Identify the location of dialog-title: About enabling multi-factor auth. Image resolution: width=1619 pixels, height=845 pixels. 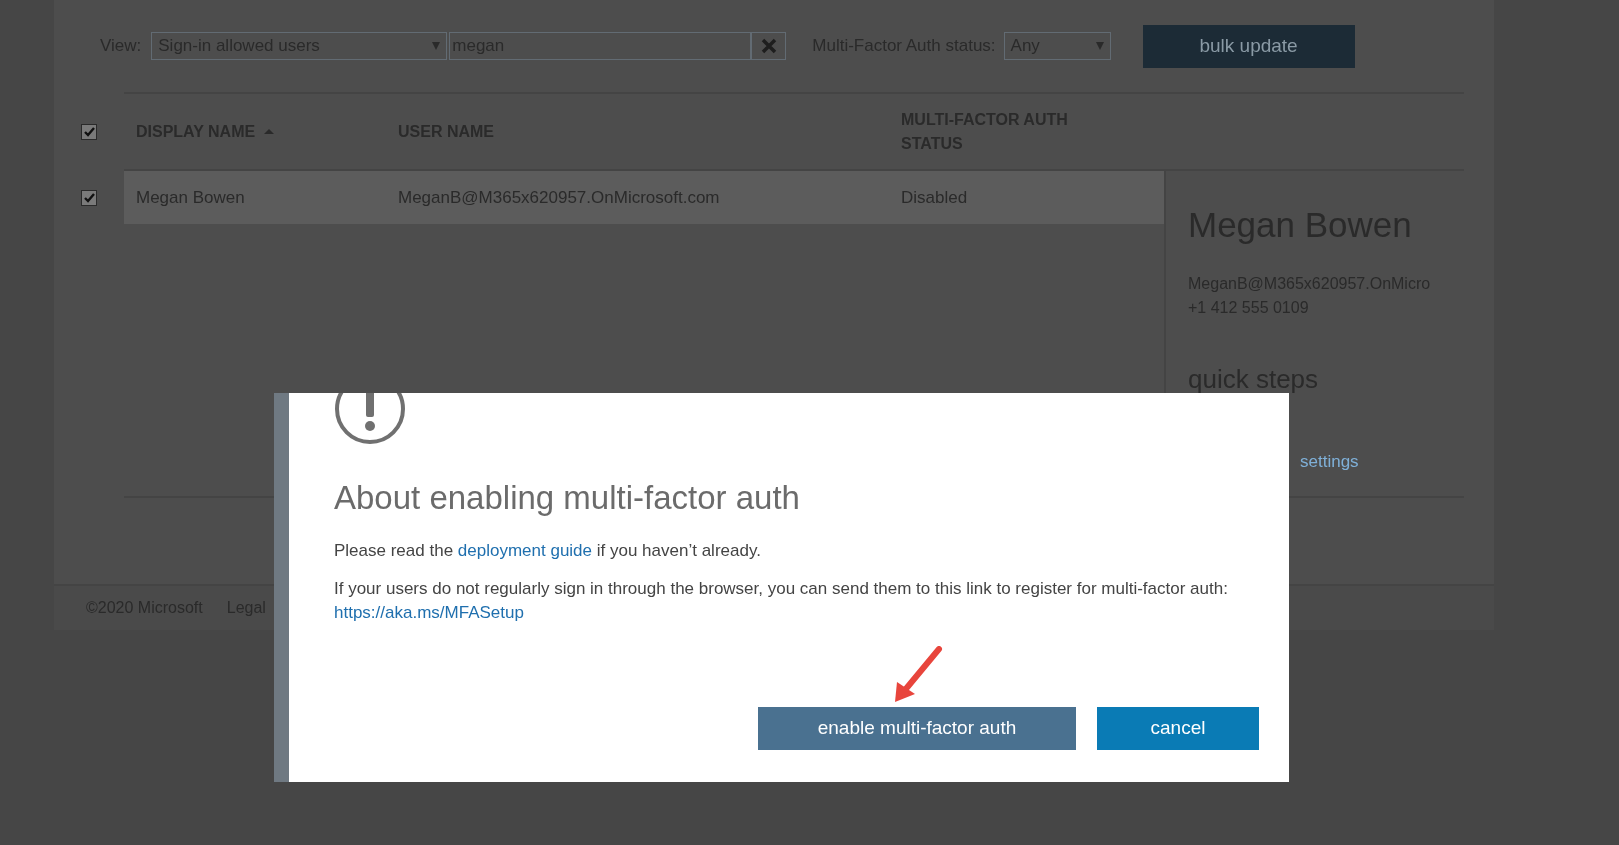
(567, 498).